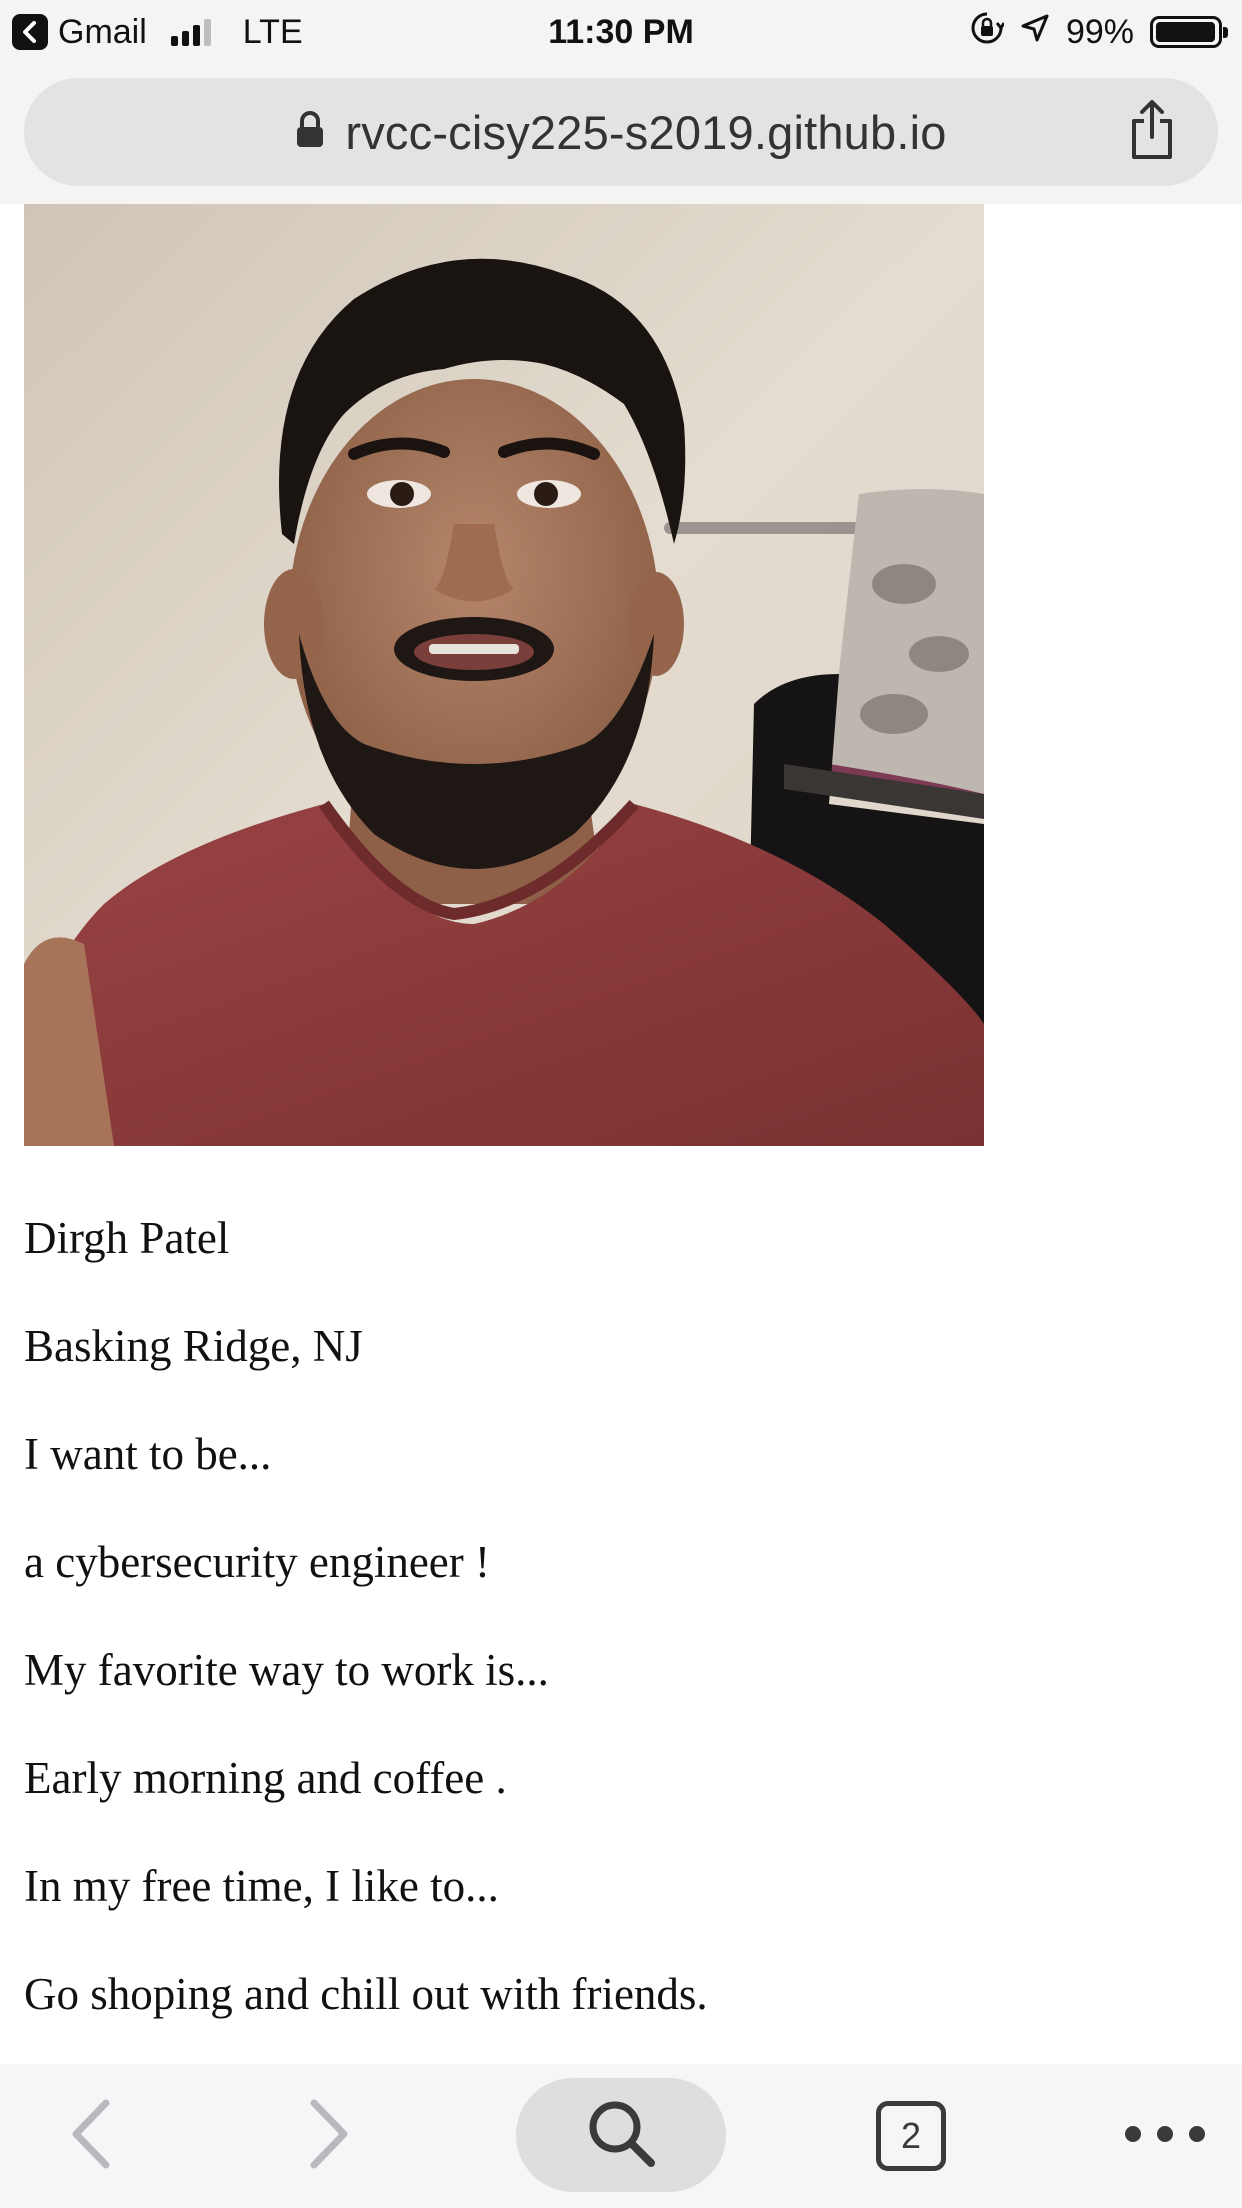 Image resolution: width=1242 pixels, height=2208 pixels. I want to click on address-bar-content: rvcc-cisy225-s2019.github.io, so click(621, 132).